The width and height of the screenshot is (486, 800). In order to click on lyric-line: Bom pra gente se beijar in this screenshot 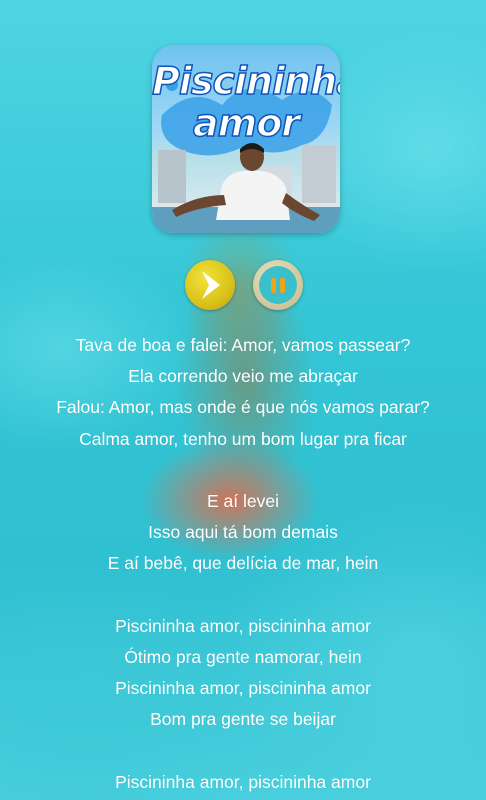, I will do `click(243, 719)`.